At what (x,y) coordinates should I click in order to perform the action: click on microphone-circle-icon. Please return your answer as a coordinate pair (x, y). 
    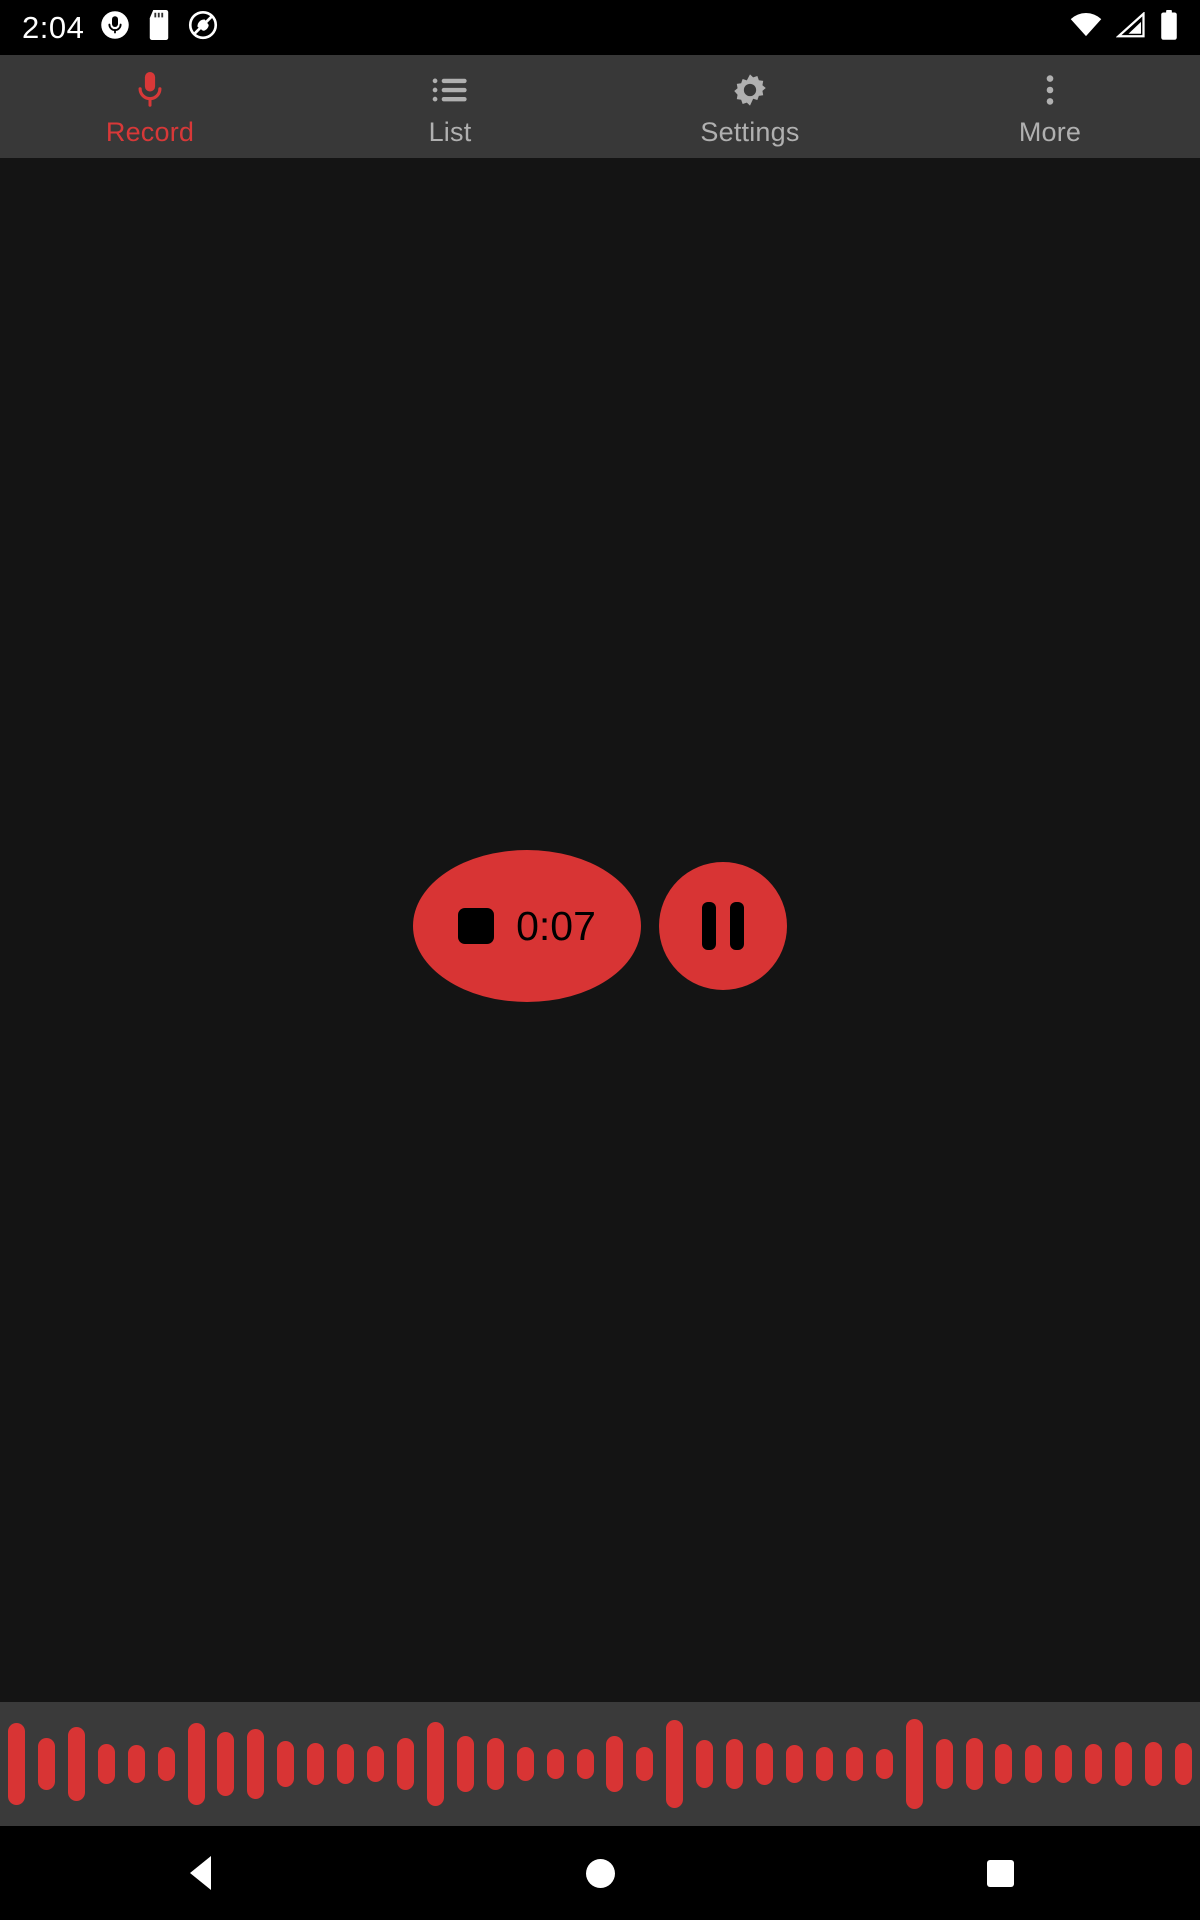
    Looking at the image, I should click on (115, 27).